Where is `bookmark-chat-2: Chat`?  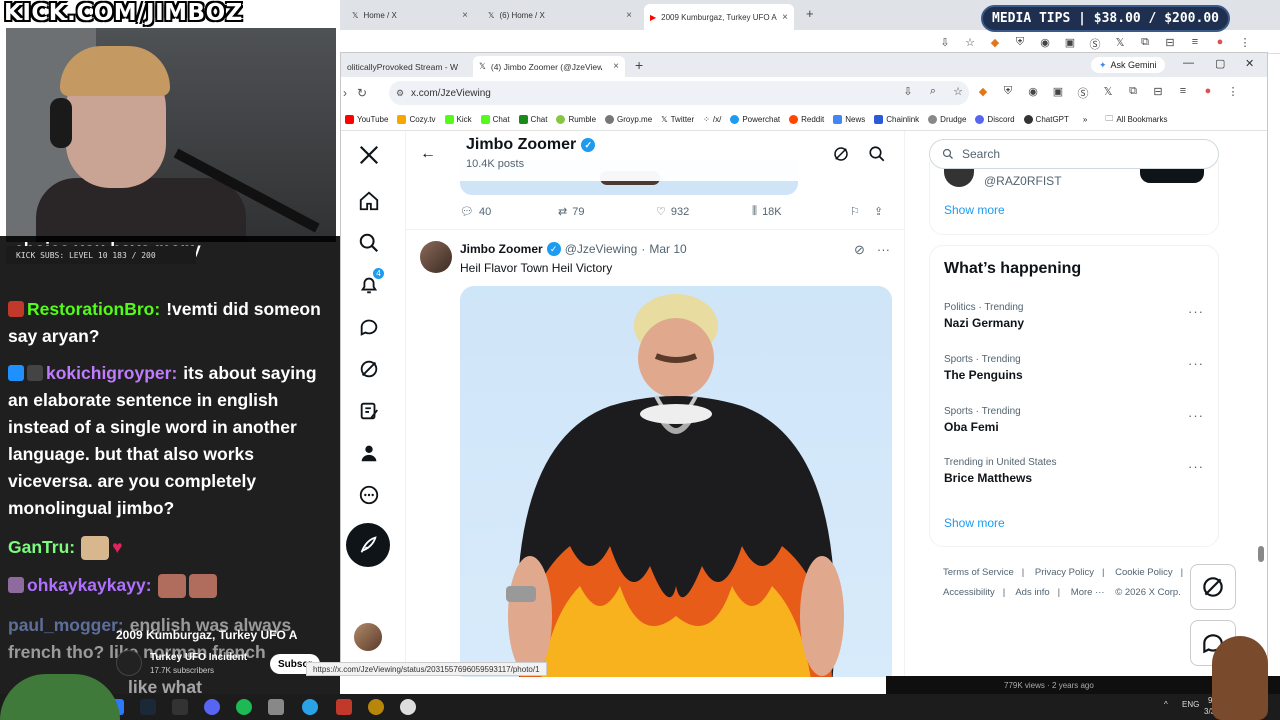 bookmark-chat-2: Chat is located at coordinates (532, 119).